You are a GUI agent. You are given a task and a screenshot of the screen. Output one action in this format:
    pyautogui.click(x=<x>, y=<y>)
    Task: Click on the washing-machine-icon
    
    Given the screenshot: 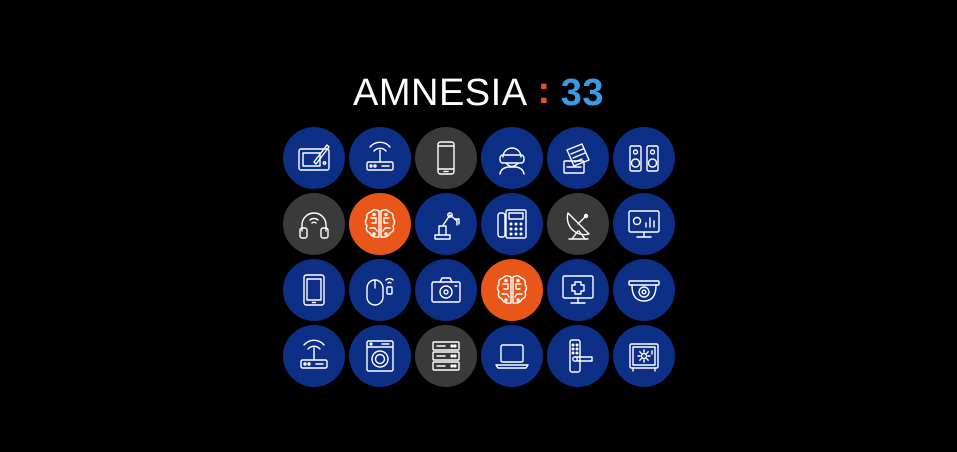 What is the action you would take?
    pyautogui.click(x=380, y=356)
    